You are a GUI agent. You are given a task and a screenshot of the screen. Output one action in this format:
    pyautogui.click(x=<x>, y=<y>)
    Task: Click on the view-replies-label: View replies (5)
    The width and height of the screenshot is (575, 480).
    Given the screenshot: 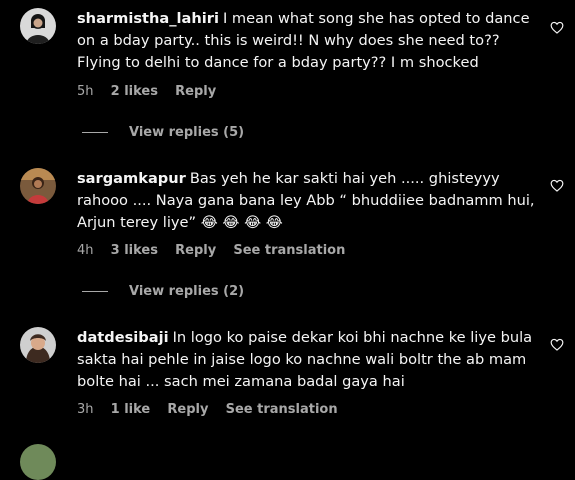 What is the action you would take?
    pyautogui.click(x=187, y=132)
    